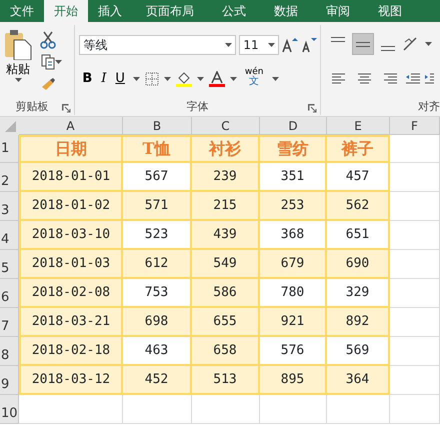 This screenshot has width=440, height=430. Describe the element at coordinates (184, 79) in the screenshot. I see `fill-color-icon` at that location.